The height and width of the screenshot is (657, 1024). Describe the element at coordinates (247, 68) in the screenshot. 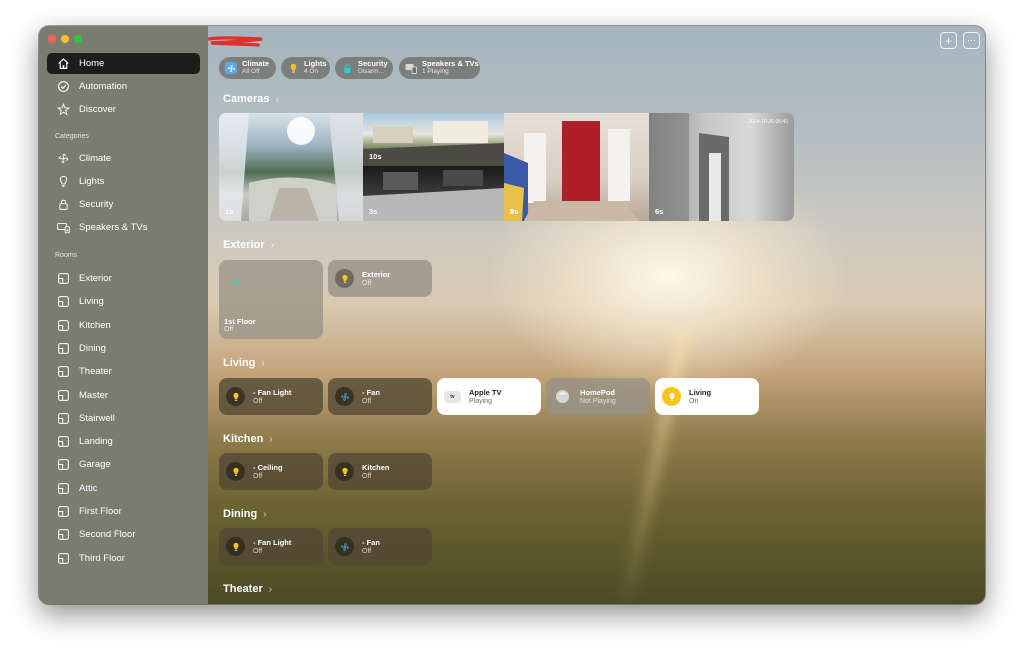

I see `climate-status-pill: Climate All Off` at that location.